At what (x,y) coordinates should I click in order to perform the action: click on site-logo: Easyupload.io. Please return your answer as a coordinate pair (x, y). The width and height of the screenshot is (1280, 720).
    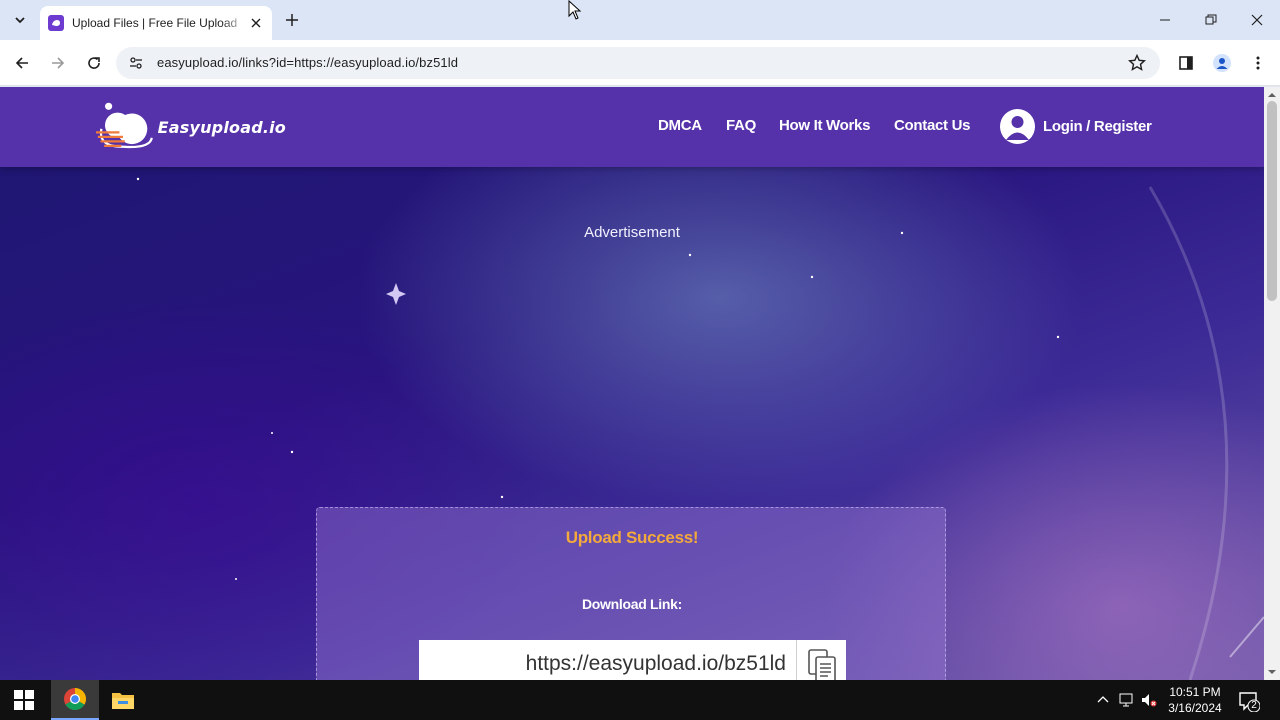
    Looking at the image, I should click on (191, 127).